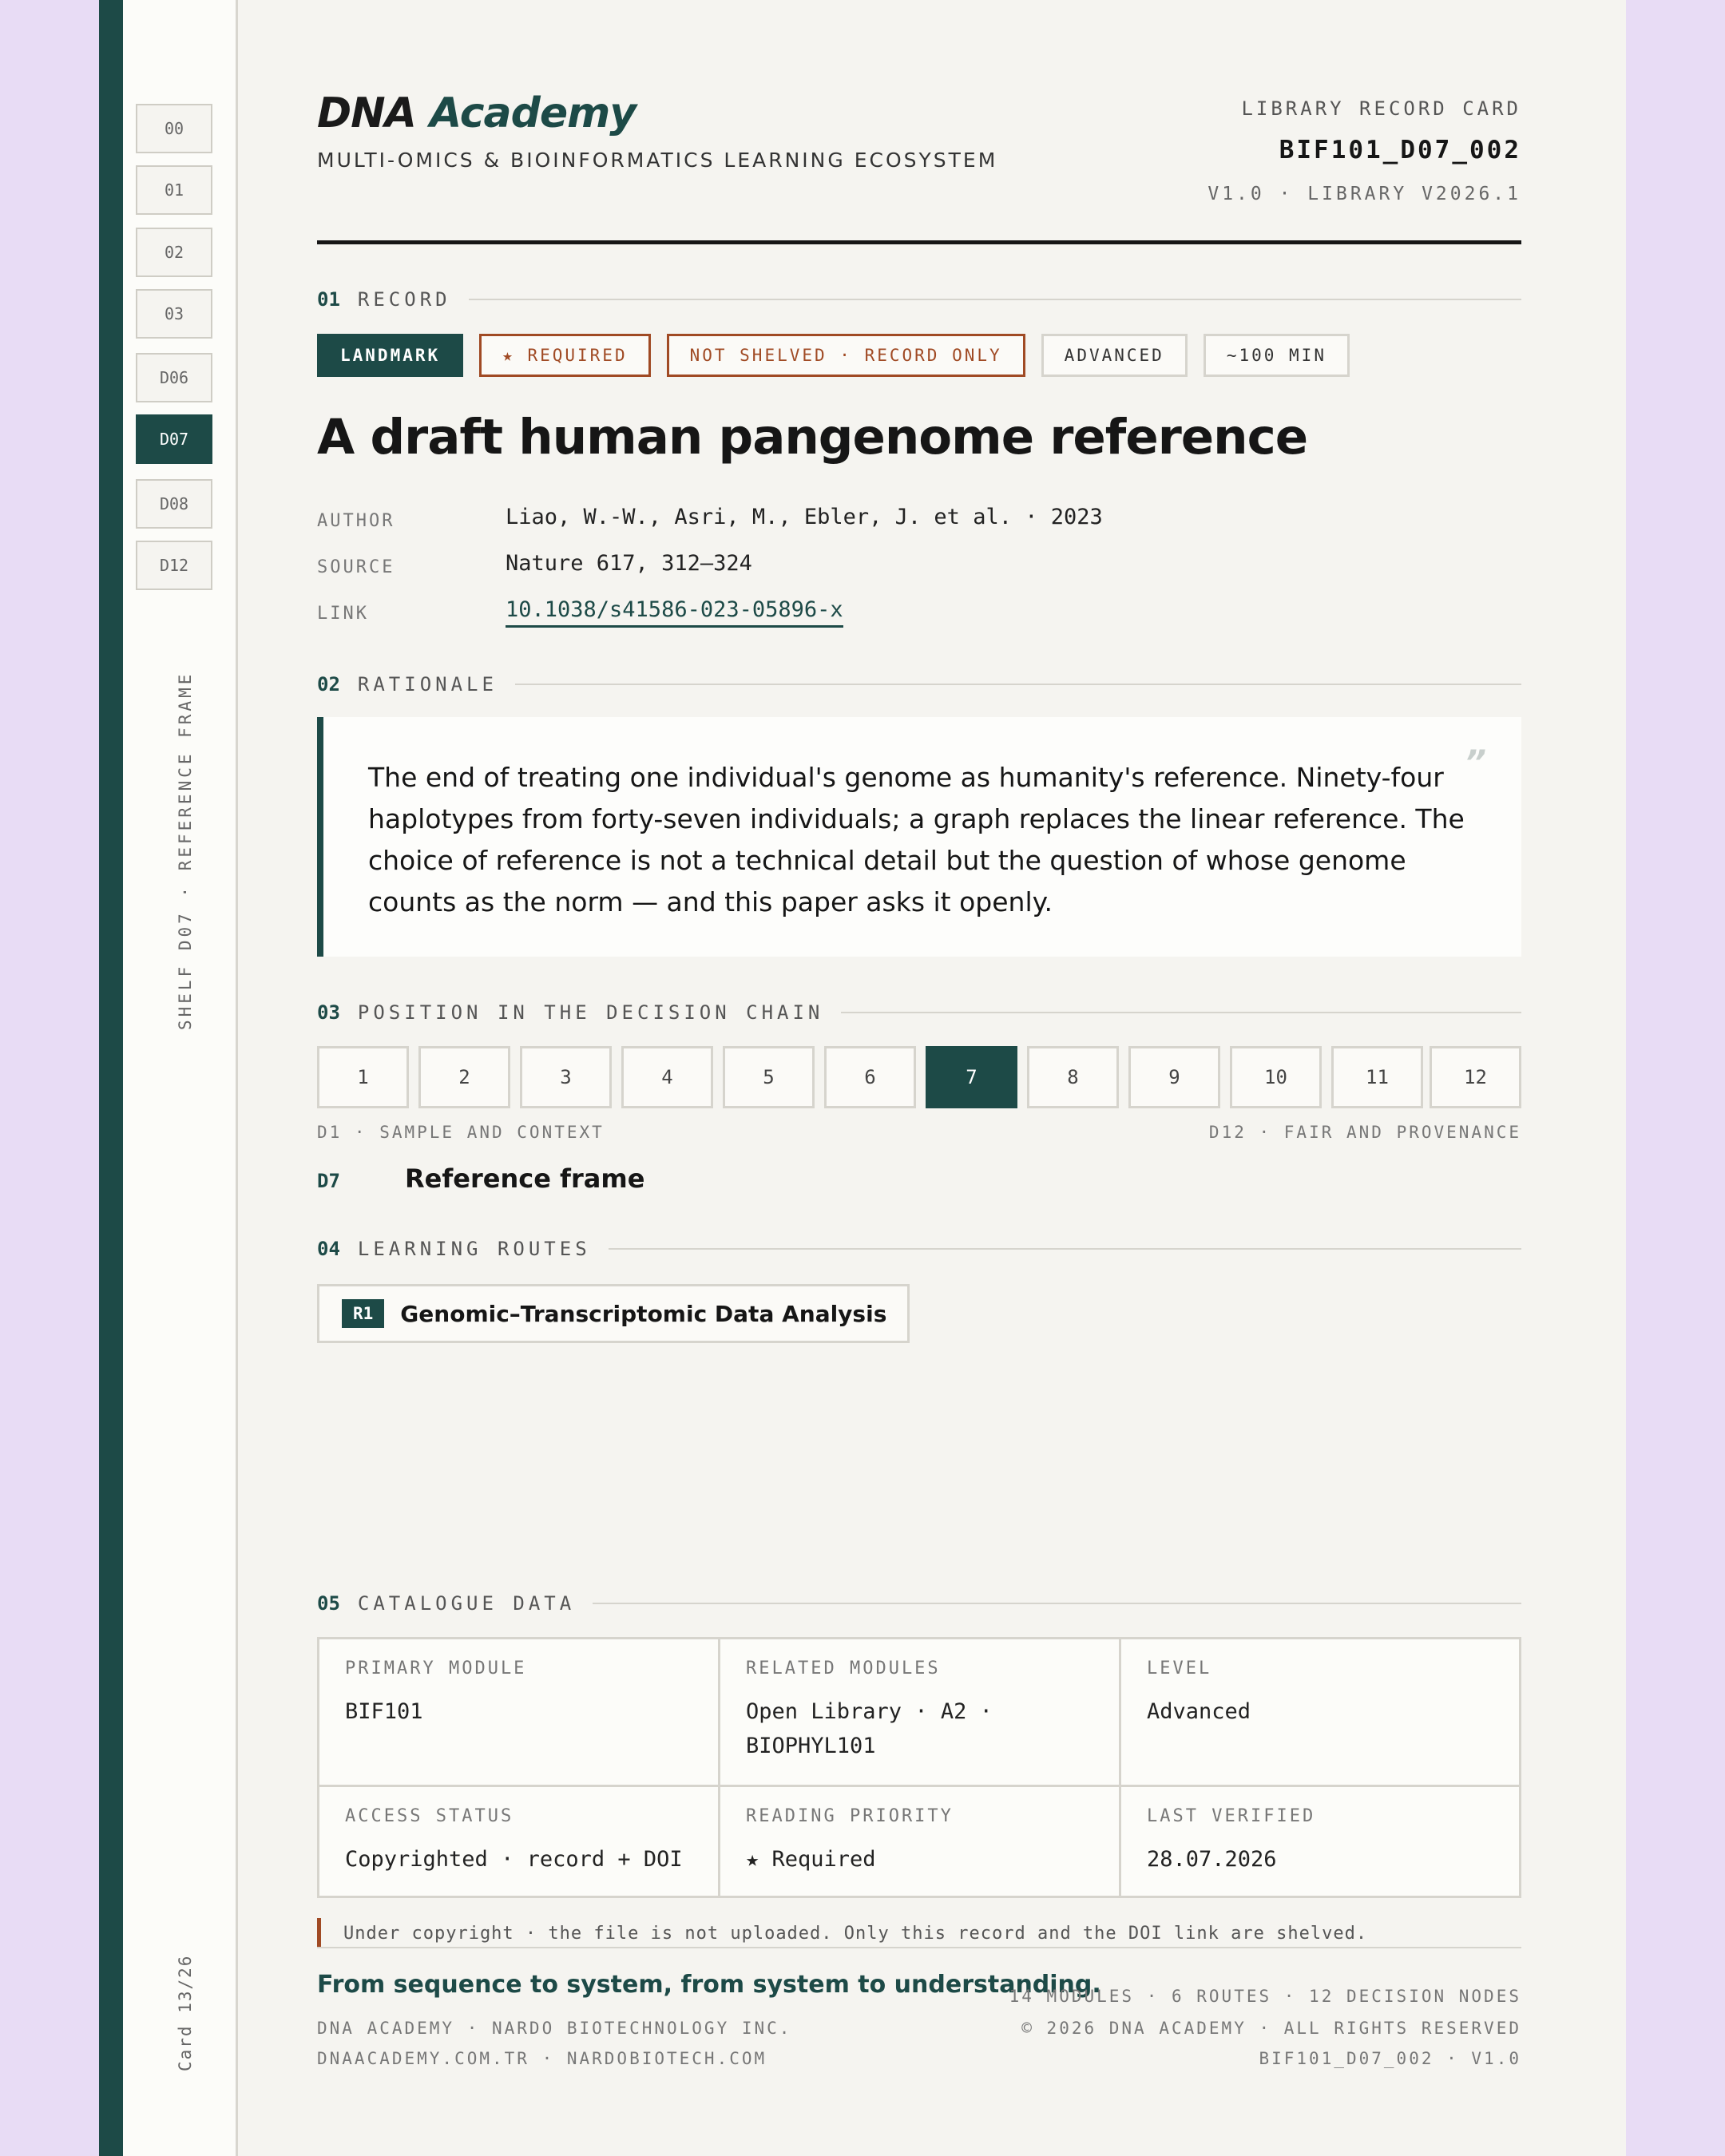  What do you see at coordinates (461, 1132) in the screenshot?
I see `chain-start-label: D1 · SAMPLE AND CONTEXT` at bounding box center [461, 1132].